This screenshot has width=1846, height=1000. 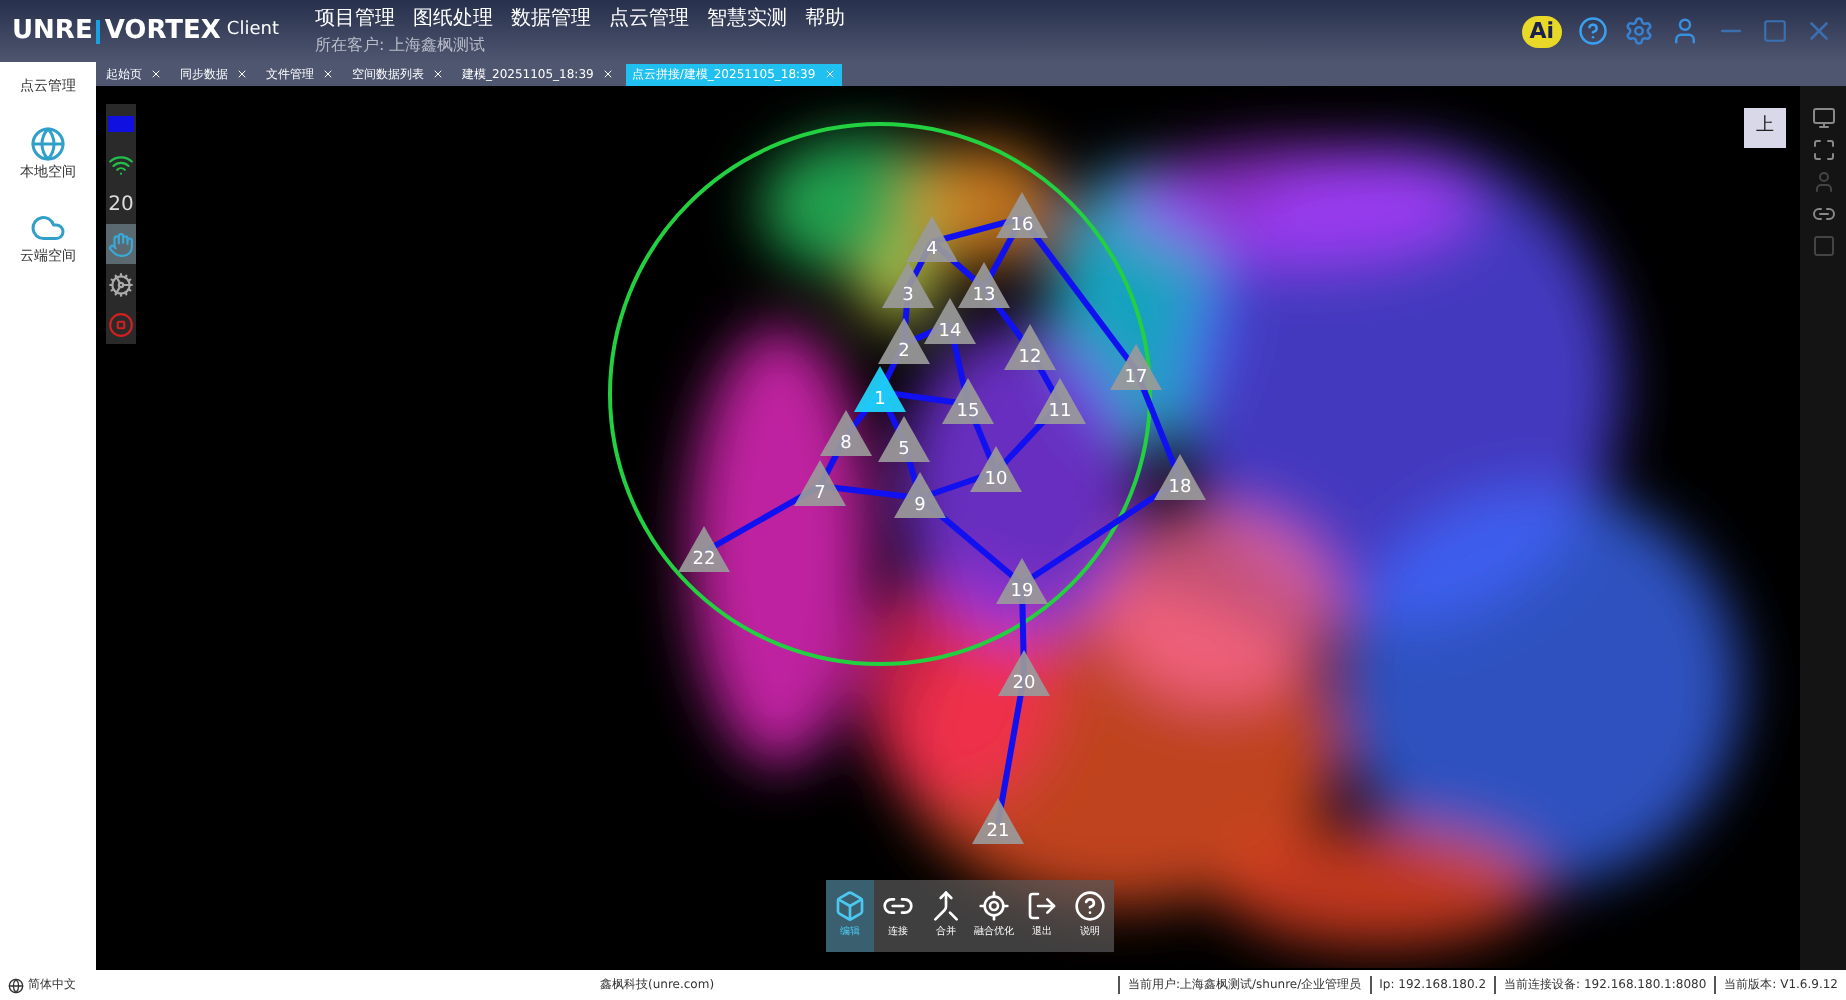 I want to click on menu-item: 帮助, so click(x=824, y=19).